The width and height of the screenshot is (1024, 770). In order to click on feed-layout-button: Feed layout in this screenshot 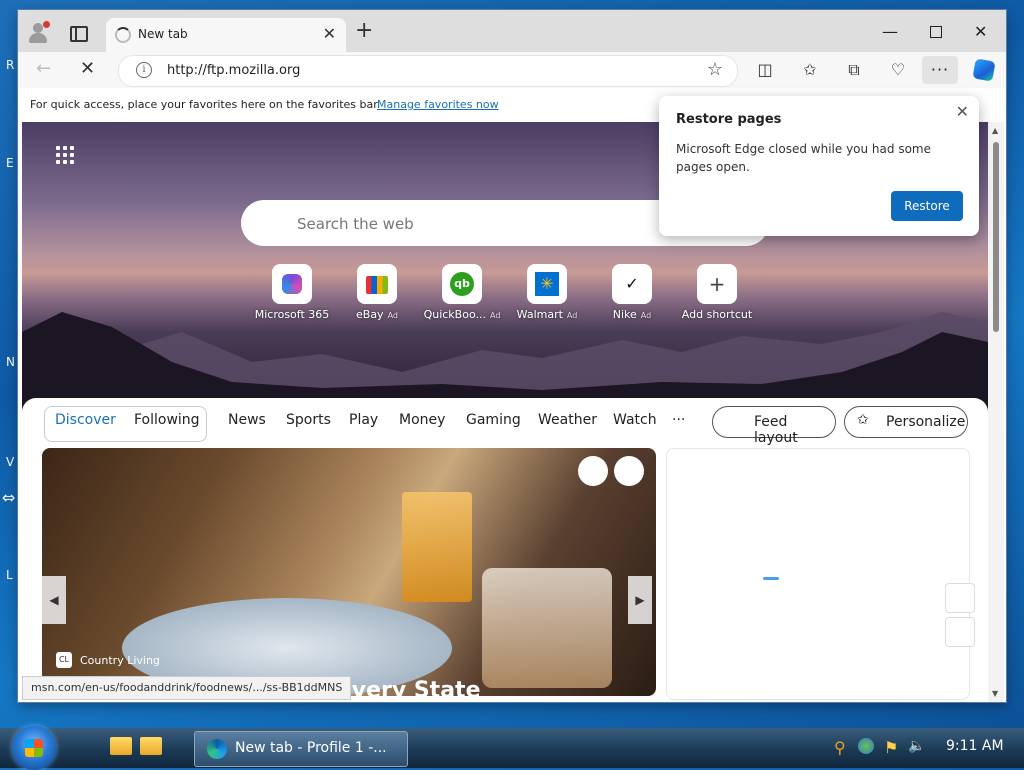, I will do `click(774, 426)`.